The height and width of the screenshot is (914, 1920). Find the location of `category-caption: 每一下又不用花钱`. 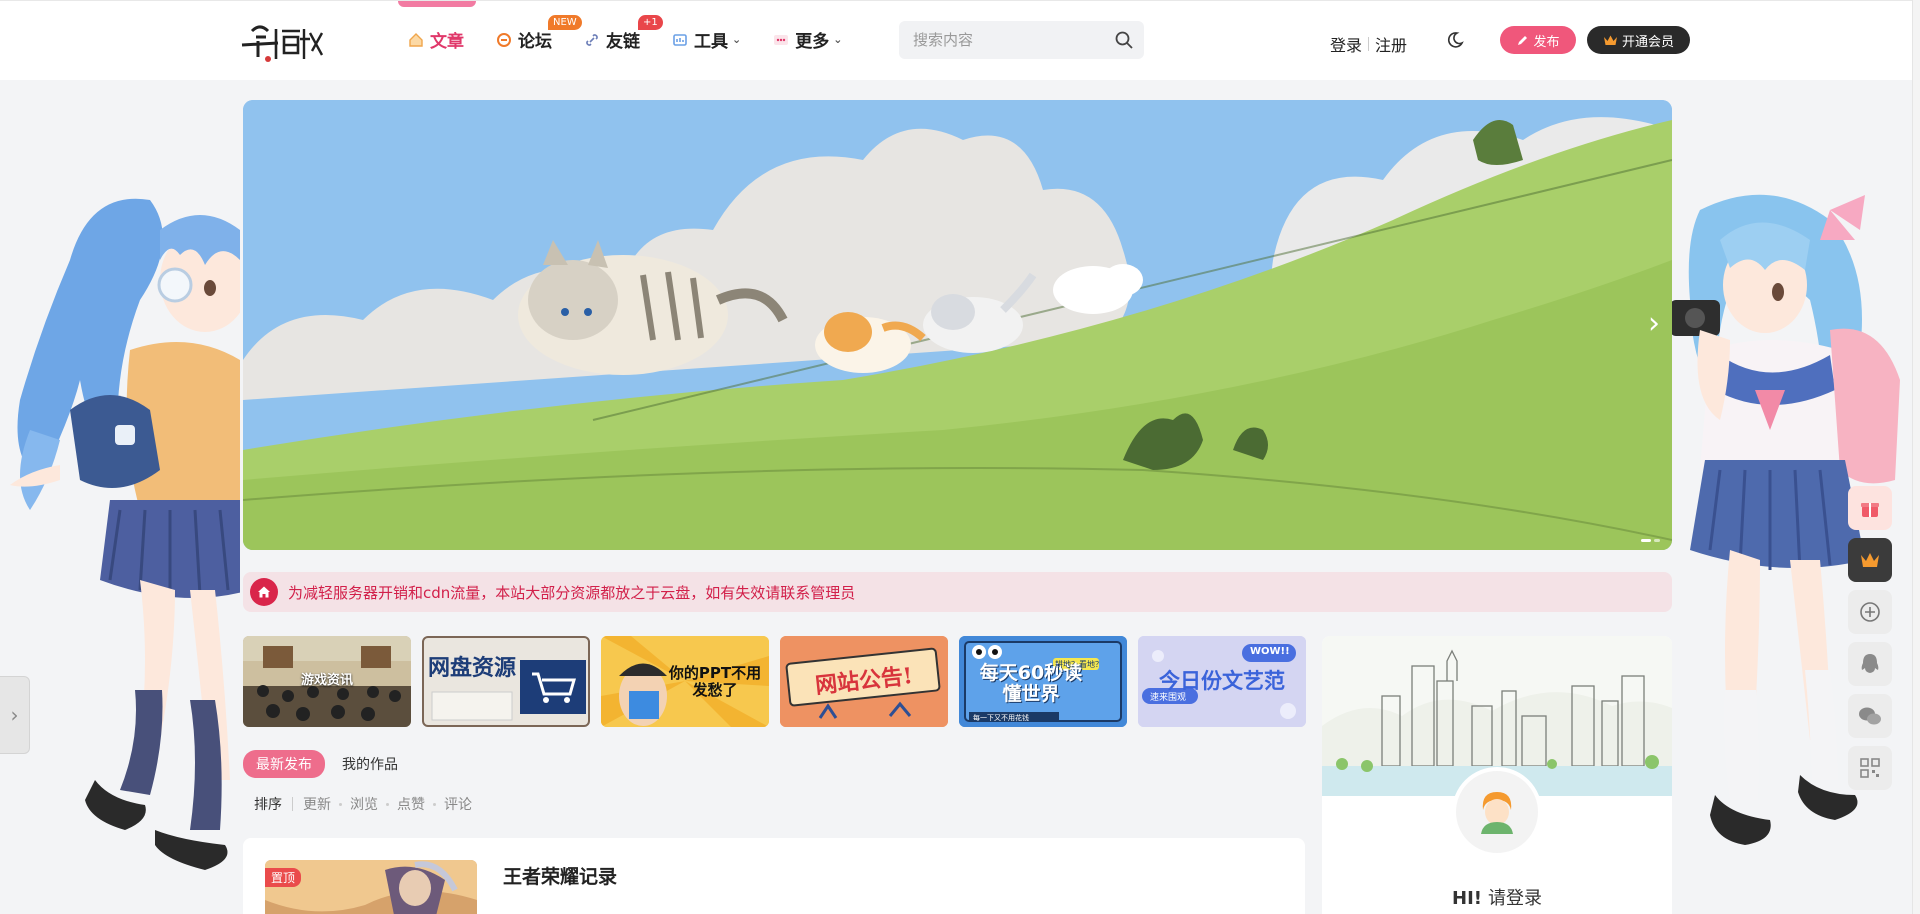

category-caption: 每一下又不用花钱 is located at coordinates (1001, 718).